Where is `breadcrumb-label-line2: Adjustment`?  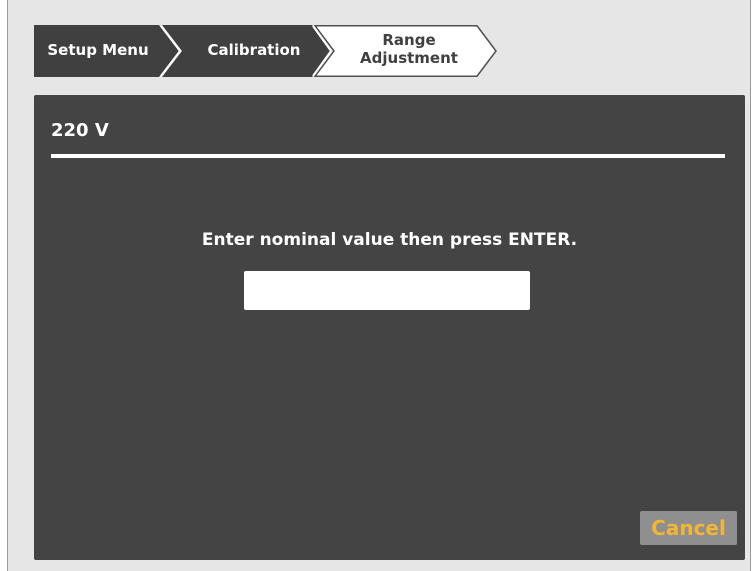 breadcrumb-label-line2: Adjustment is located at coordinates (409, 58).